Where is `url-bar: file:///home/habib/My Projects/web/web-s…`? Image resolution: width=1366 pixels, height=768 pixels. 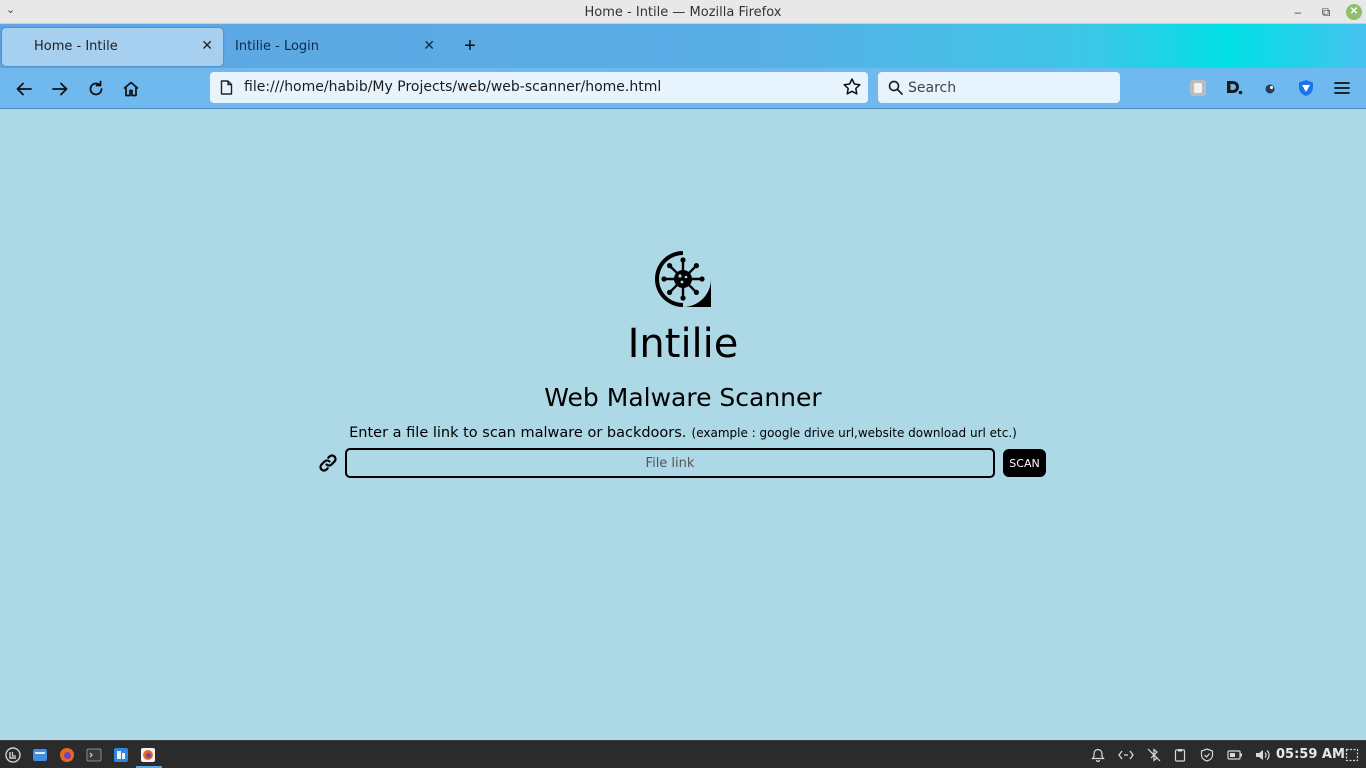
url-bar: file:///home/habib/My Projects/web/web-s… is located at coordinates (539, 87).